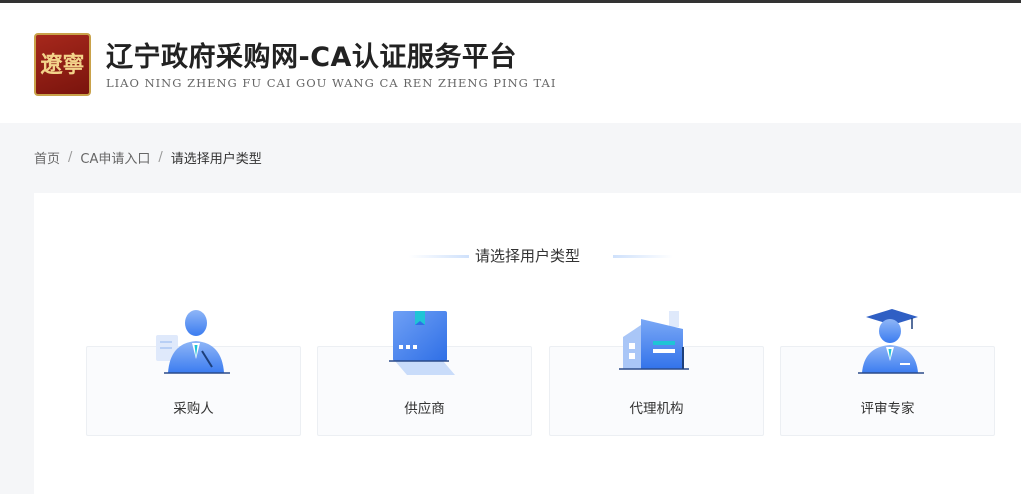 The height and width of the screenshot is (494, 1021). I want to click on user-type-card-expert: 评审专家, so click(887, 372).